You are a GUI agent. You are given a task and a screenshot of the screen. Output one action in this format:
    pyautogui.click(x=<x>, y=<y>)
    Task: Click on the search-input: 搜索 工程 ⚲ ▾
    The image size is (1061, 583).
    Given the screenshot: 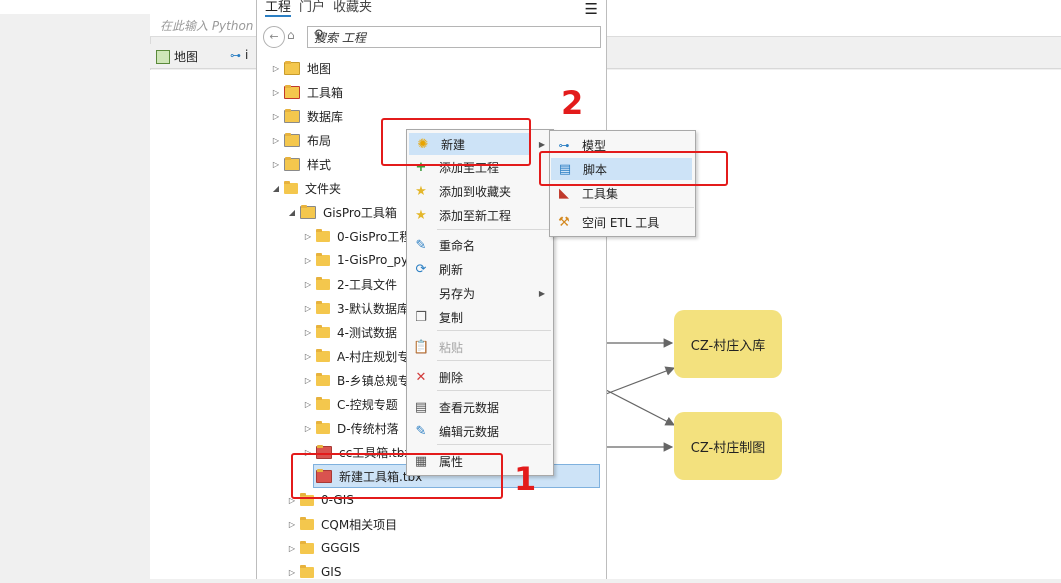 What is the action you would take?
    pyautogui.click(x=454, y=37)
    